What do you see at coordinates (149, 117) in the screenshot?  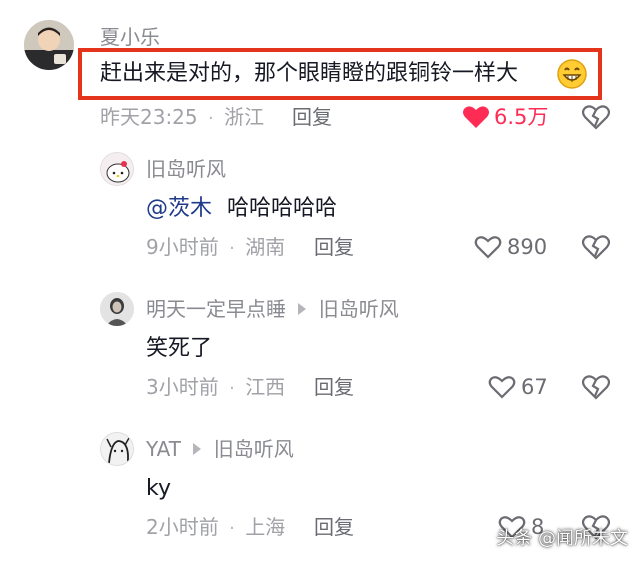 I see `comment-time: 昨天23:25` at bounding box center [149, 117].